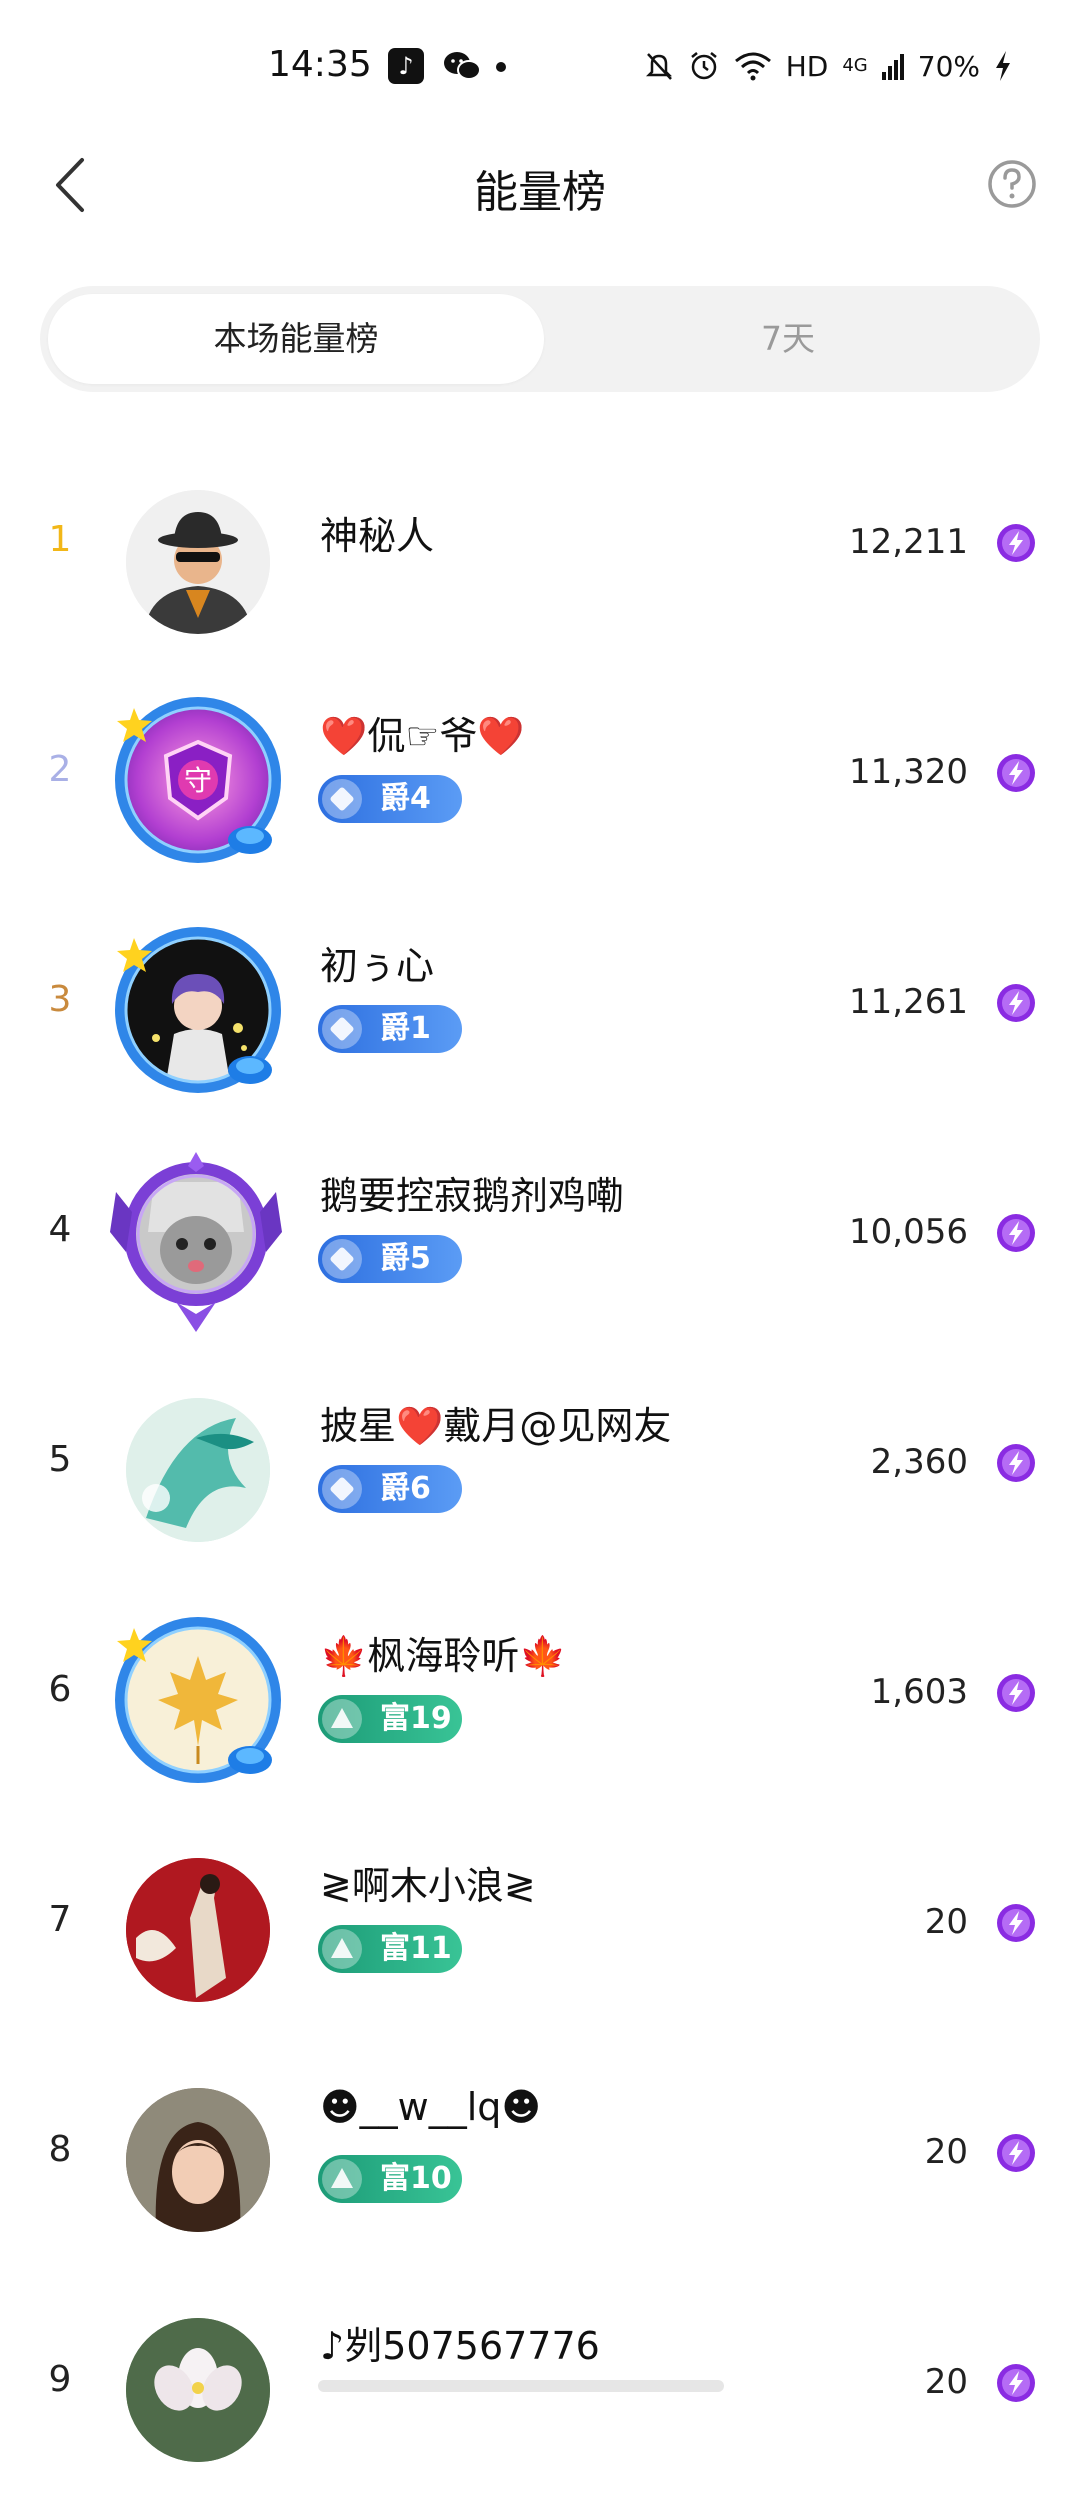  What do you see at coordinates (703, 66) in the screenshot?
I see `alarm-icon` at bounding box center [703, 66].